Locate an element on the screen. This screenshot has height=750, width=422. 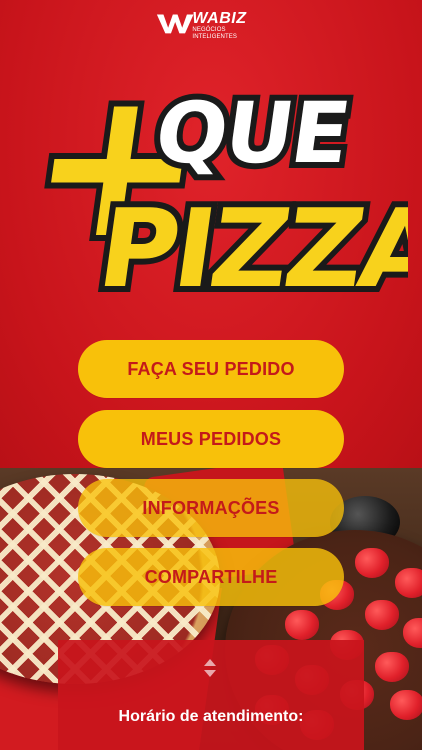
wabiz-logo: WABIZ NEGÓCIOS INTELIGENTES is located at coordinates (211, 25).